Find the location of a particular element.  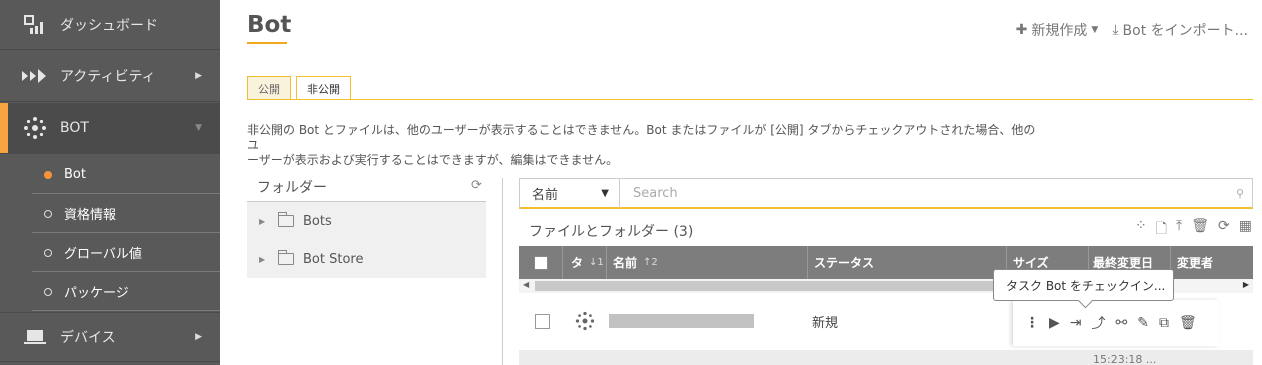

create-bot-icon: ⁘ is located at coordinates (1141, 230).